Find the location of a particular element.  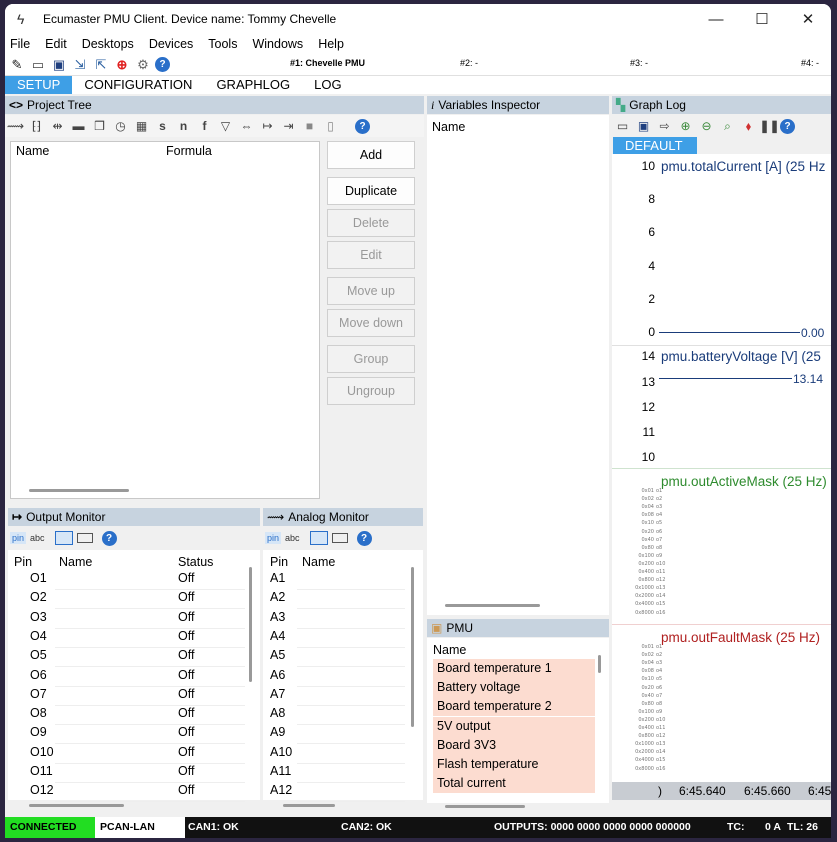

zoom-fit-icon: ⌕ is located at coordinates (727, 126).